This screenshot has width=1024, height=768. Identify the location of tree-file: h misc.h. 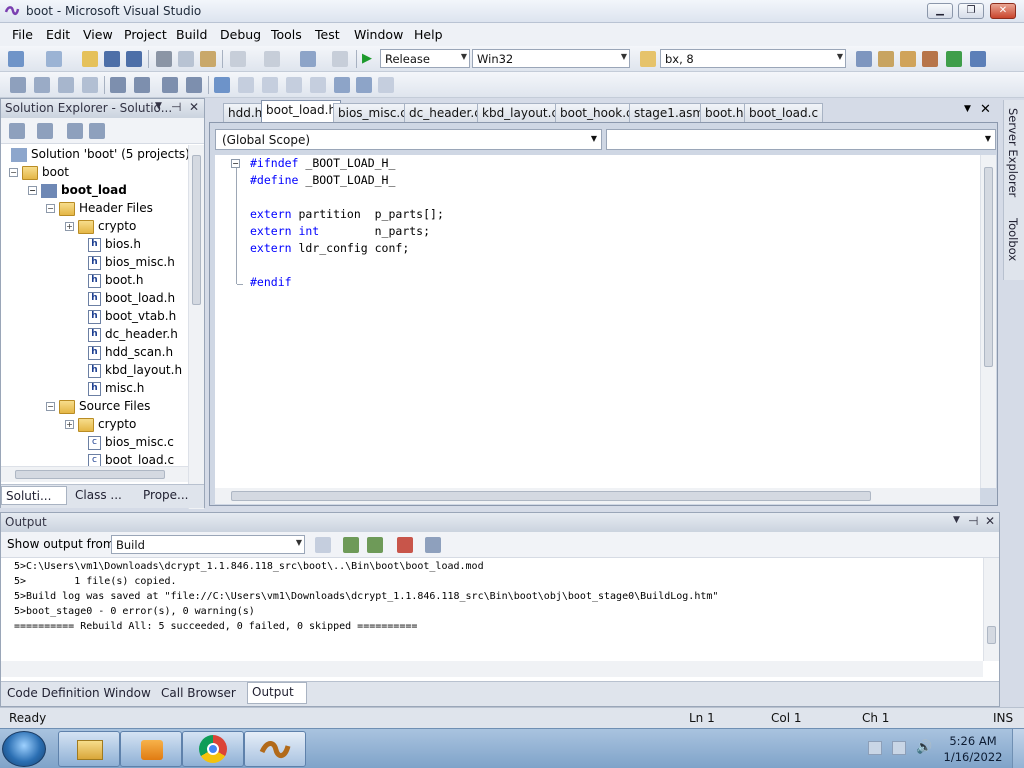
(116, 388).